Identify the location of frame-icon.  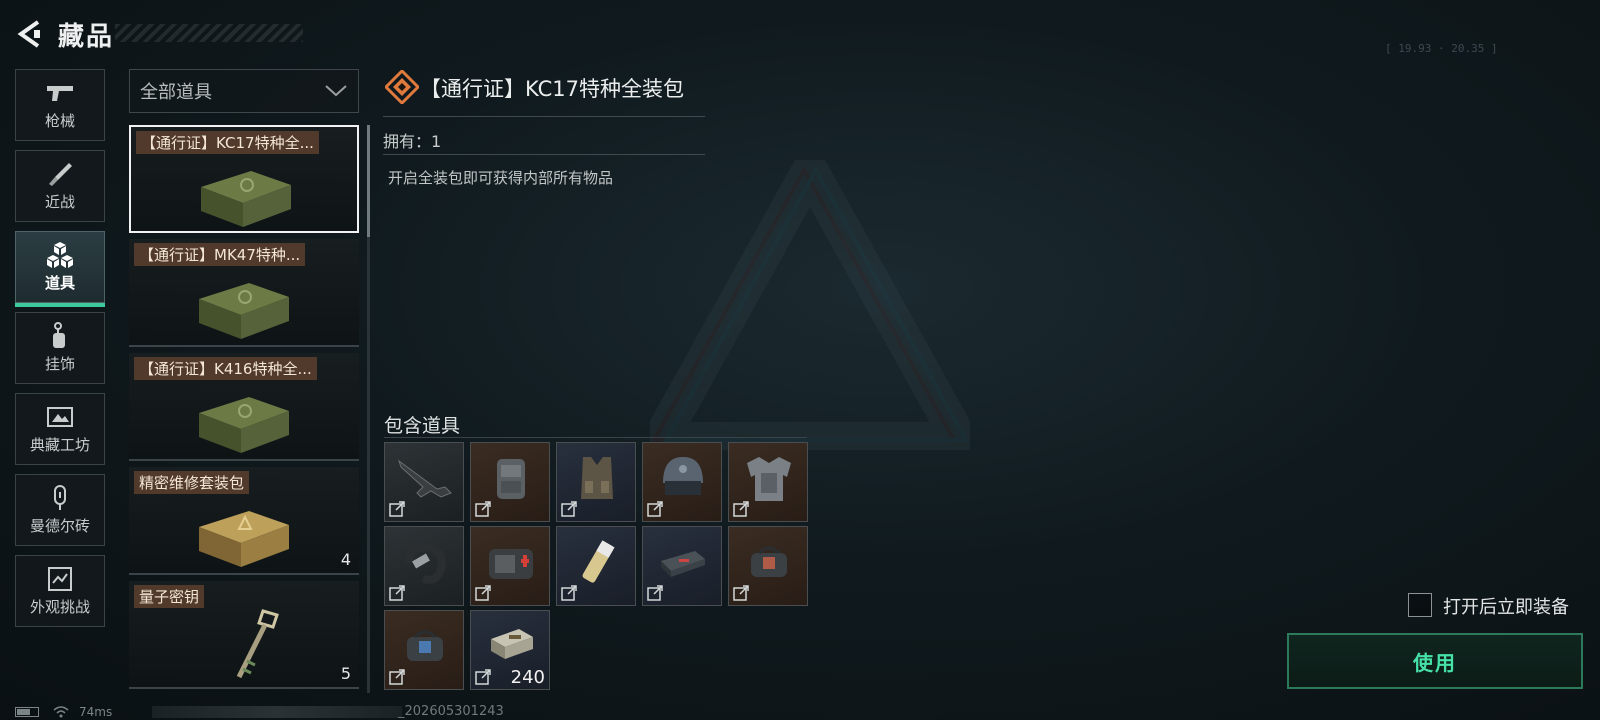
(60, 417).